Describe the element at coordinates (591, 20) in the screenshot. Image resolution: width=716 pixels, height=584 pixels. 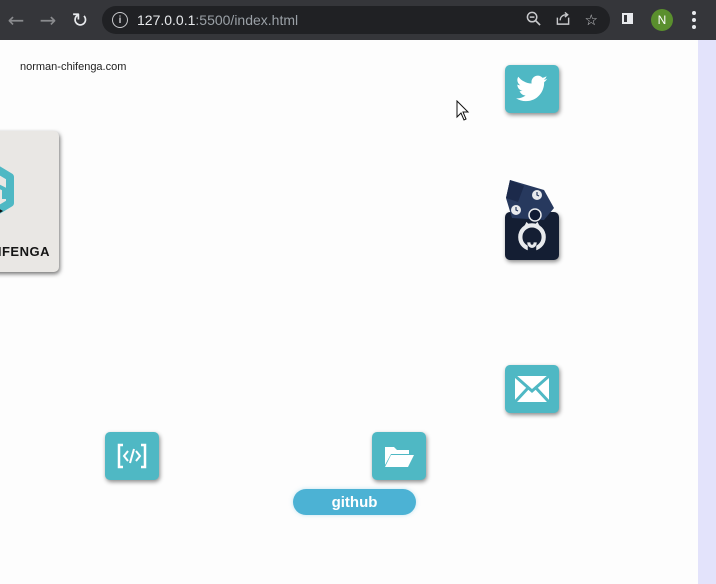
I see `bookmark-star-icon: ☆` at that location.